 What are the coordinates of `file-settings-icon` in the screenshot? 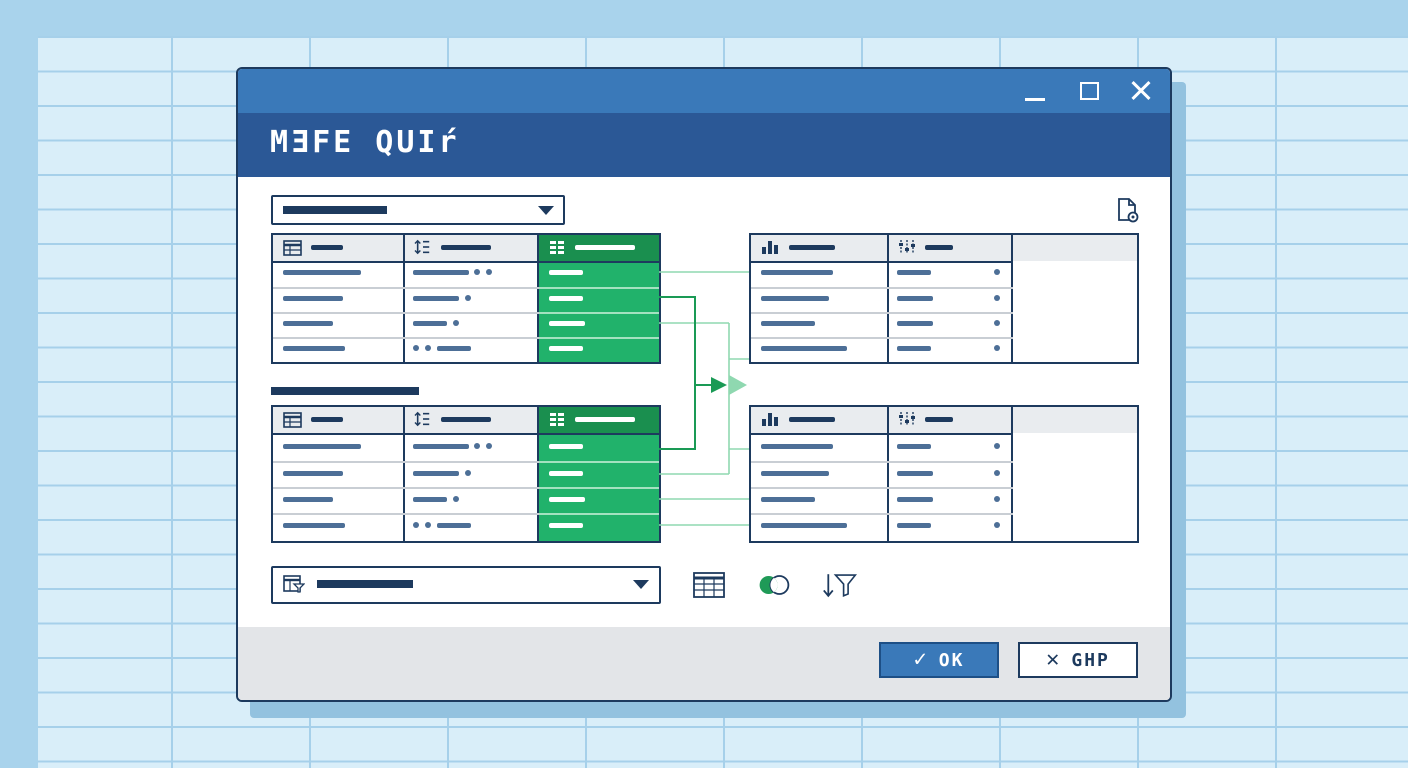 It's located at (1128, 210).